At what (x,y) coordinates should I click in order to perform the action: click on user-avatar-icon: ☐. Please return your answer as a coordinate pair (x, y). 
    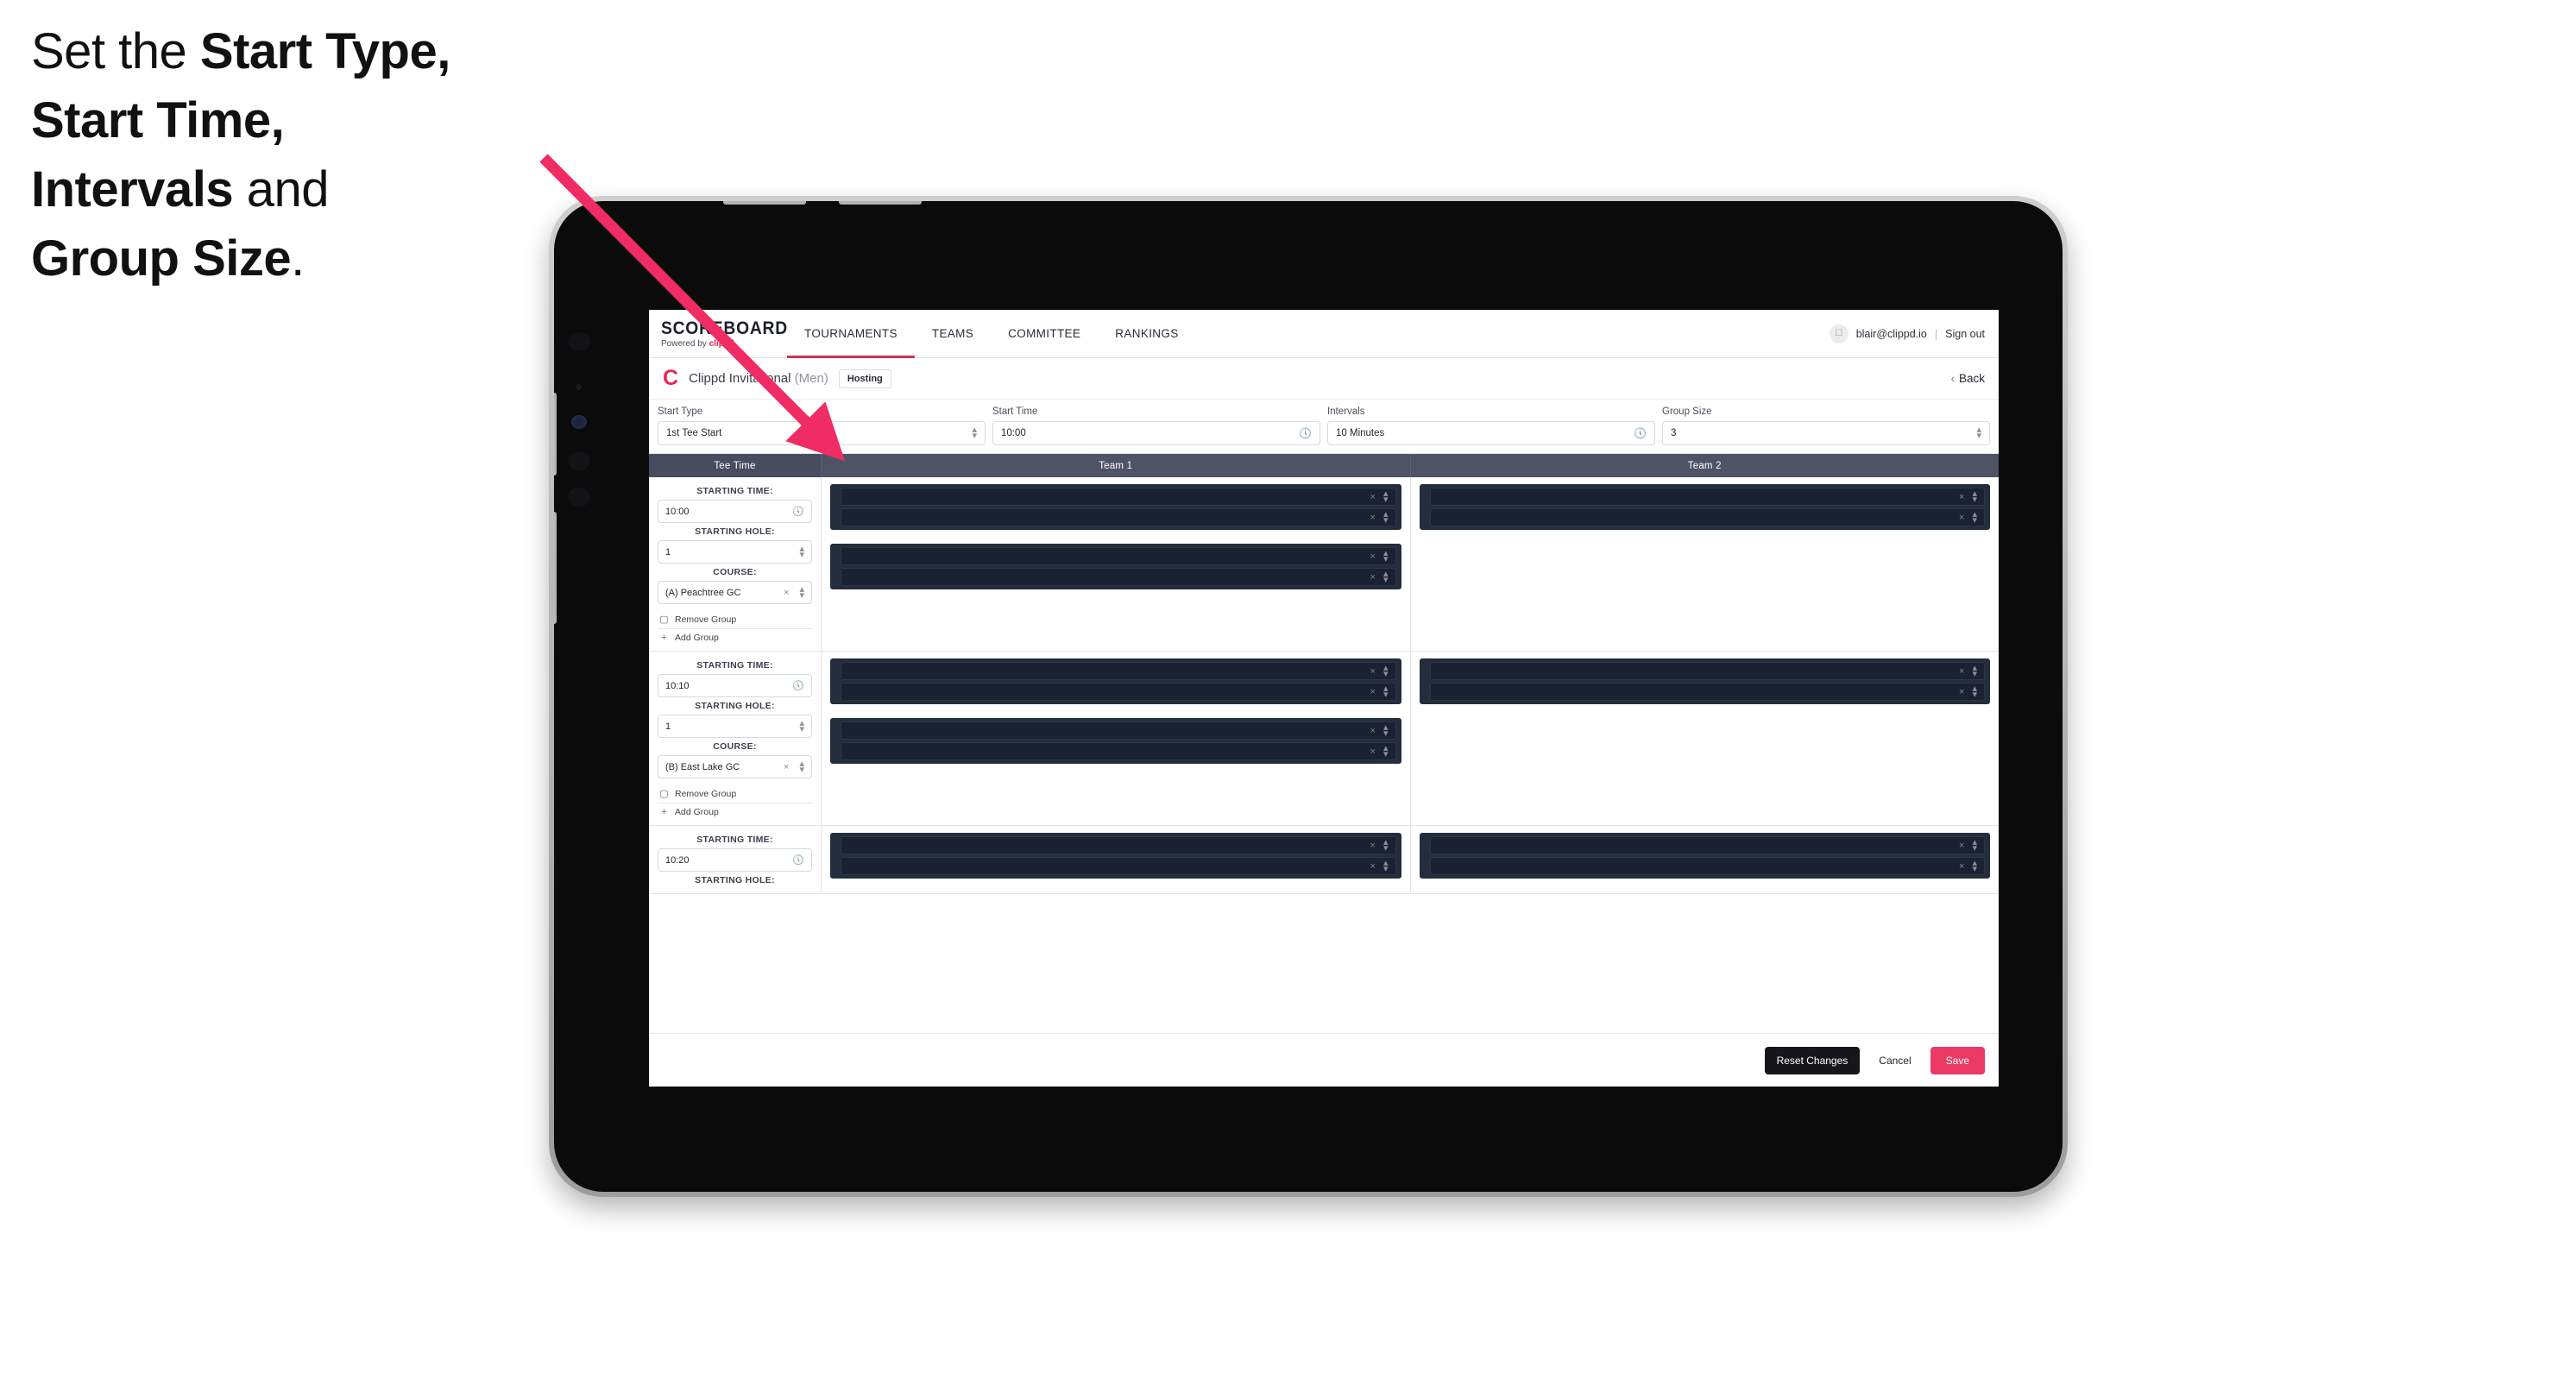
    Looking at the image, I should click on (1839, 333).